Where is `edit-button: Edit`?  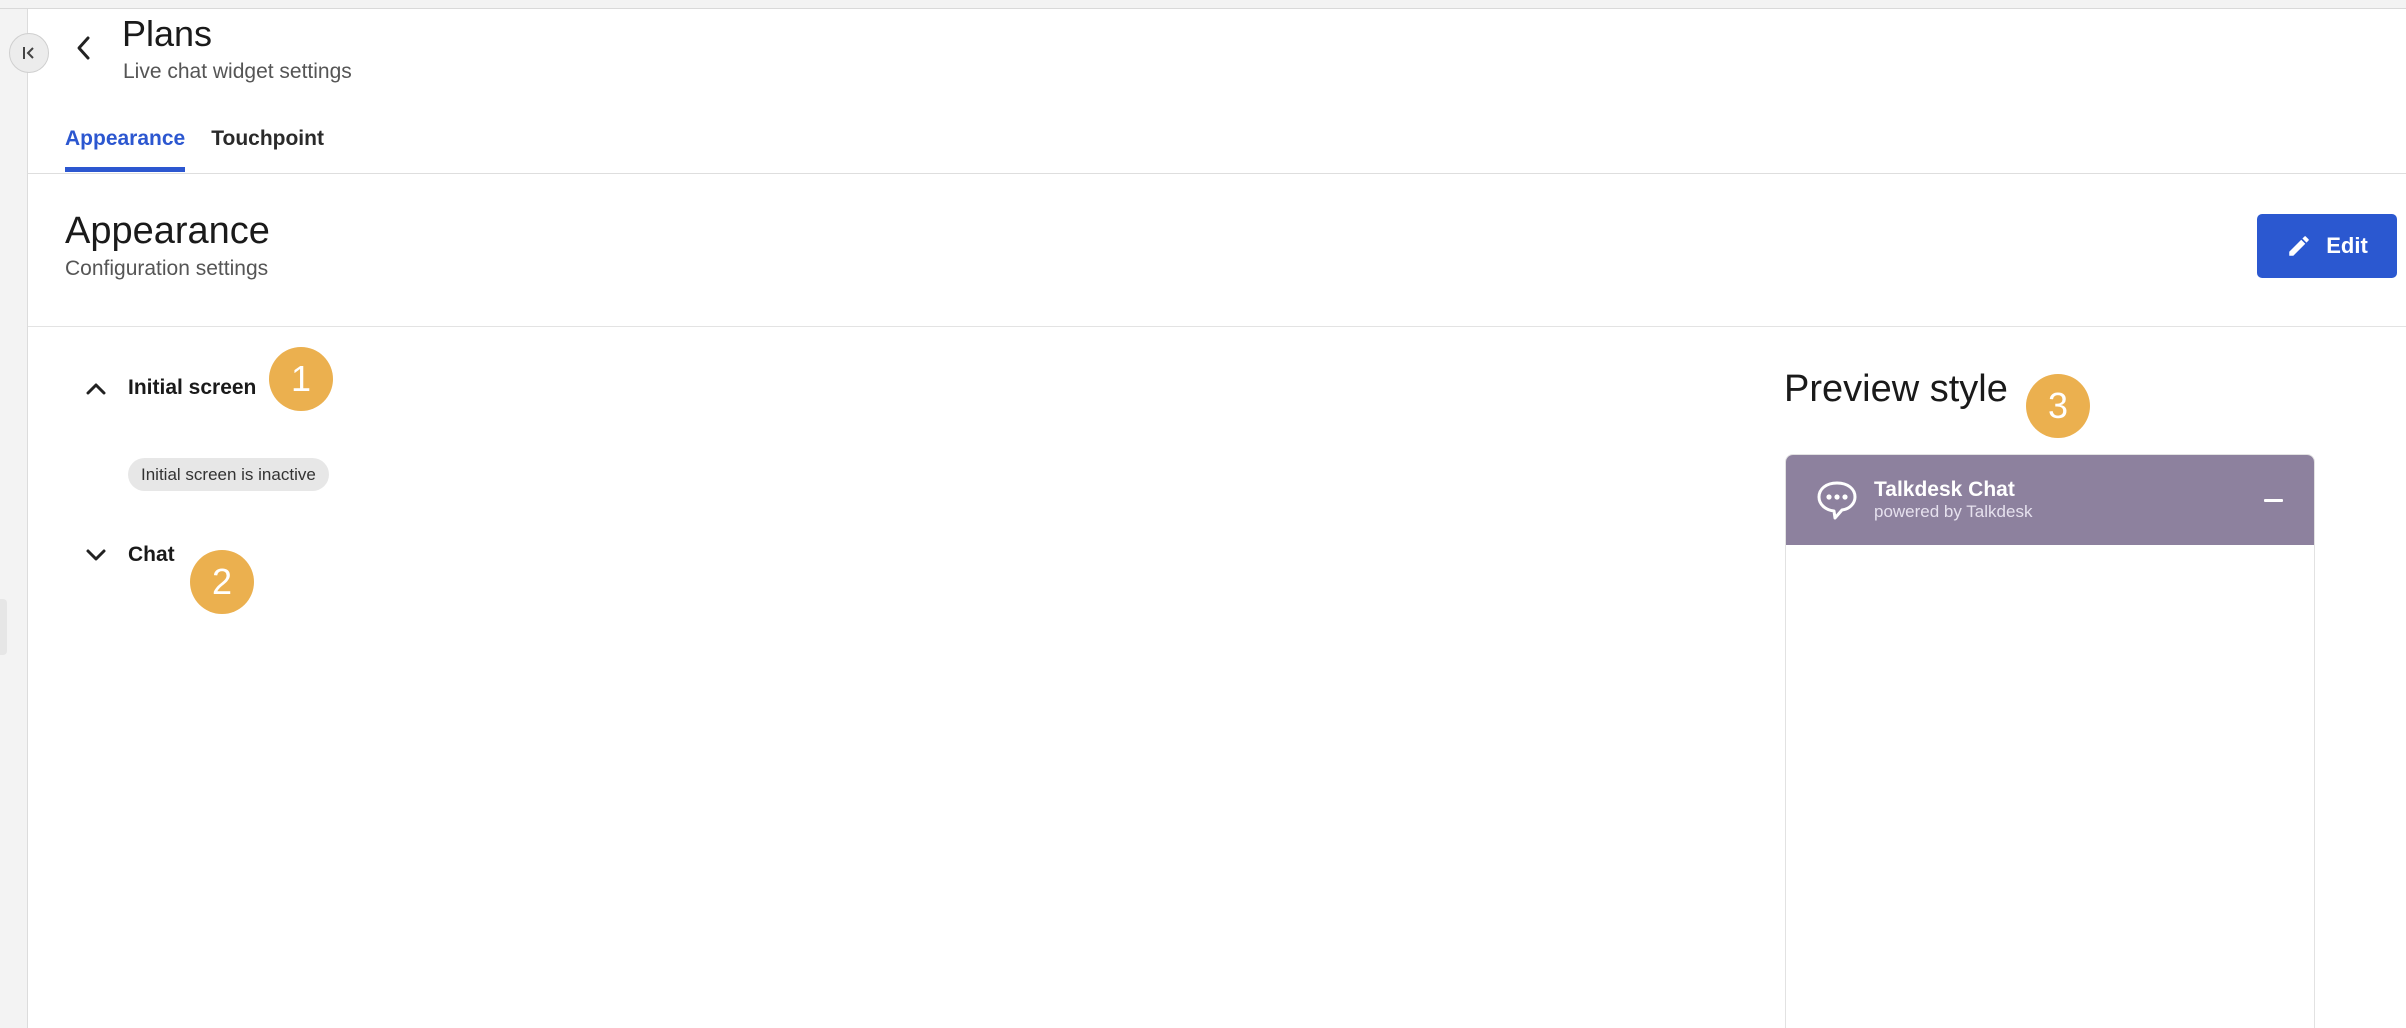
edit-button: Edit is located at coordinates (2327, 246).